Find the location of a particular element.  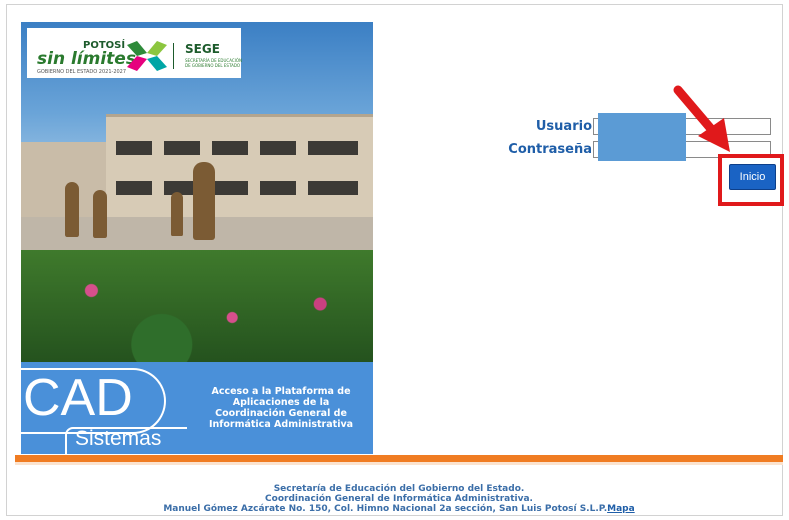

mapa-link: Mapa is located at coordinates (621, 509).